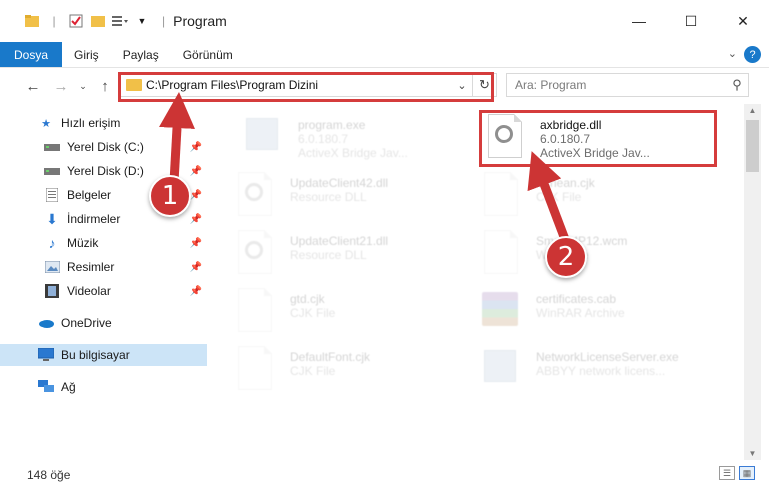 This screenshot has width=769, height=494. What do you see at coordinates (306, 87) in the screenshot?
I see `address-bar-highlight` at bounding box center [306, 87].